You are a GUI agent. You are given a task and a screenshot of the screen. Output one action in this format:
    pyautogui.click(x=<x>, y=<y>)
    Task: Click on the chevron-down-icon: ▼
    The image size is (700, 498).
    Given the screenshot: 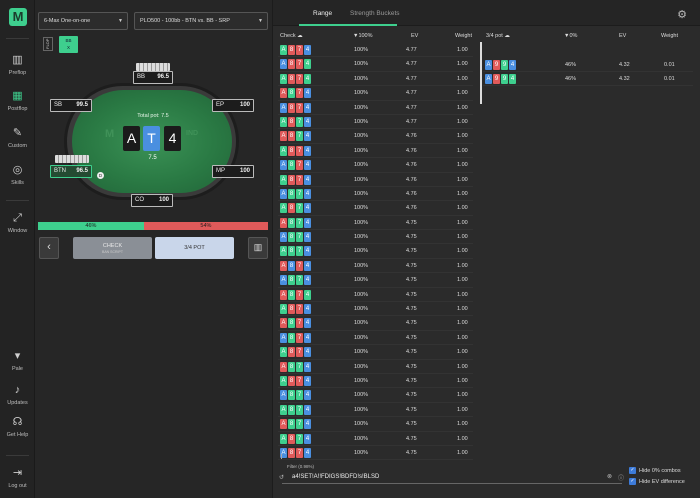 What is the action you would take?
    pyautogui.click(x=120, y=21)
    